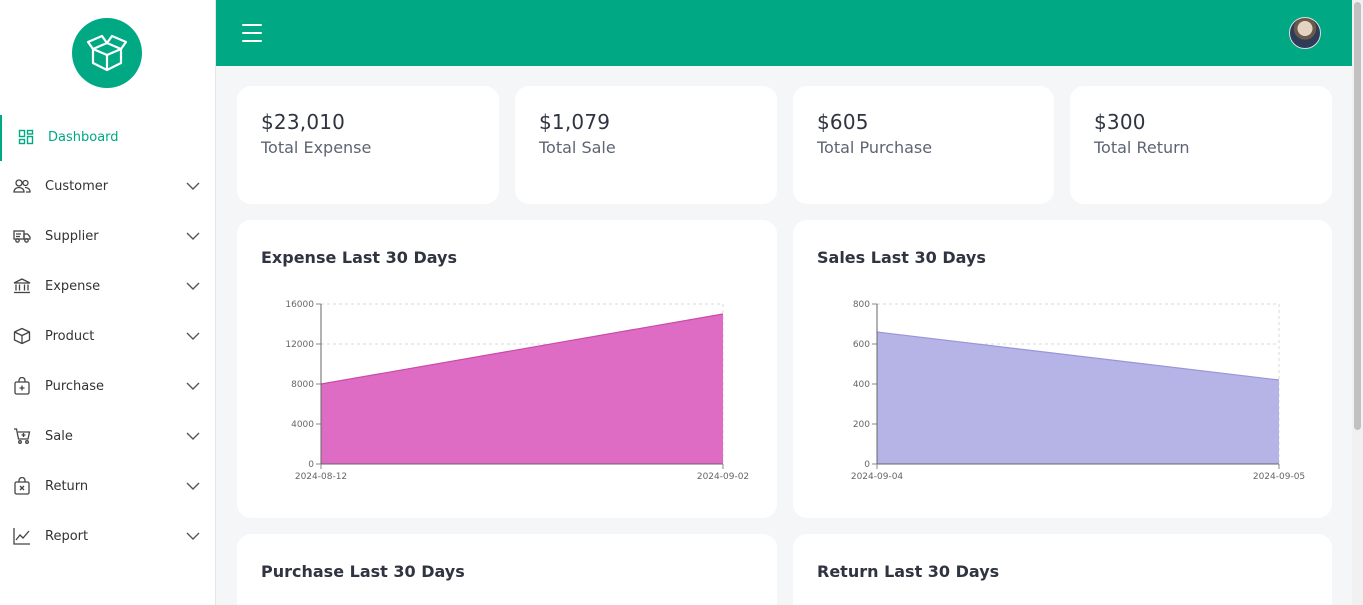 The image size is (1363, 605). Describe the element at coordinates (861, 385) in the screenshot. I see `y-tick-label: 400` at that location.